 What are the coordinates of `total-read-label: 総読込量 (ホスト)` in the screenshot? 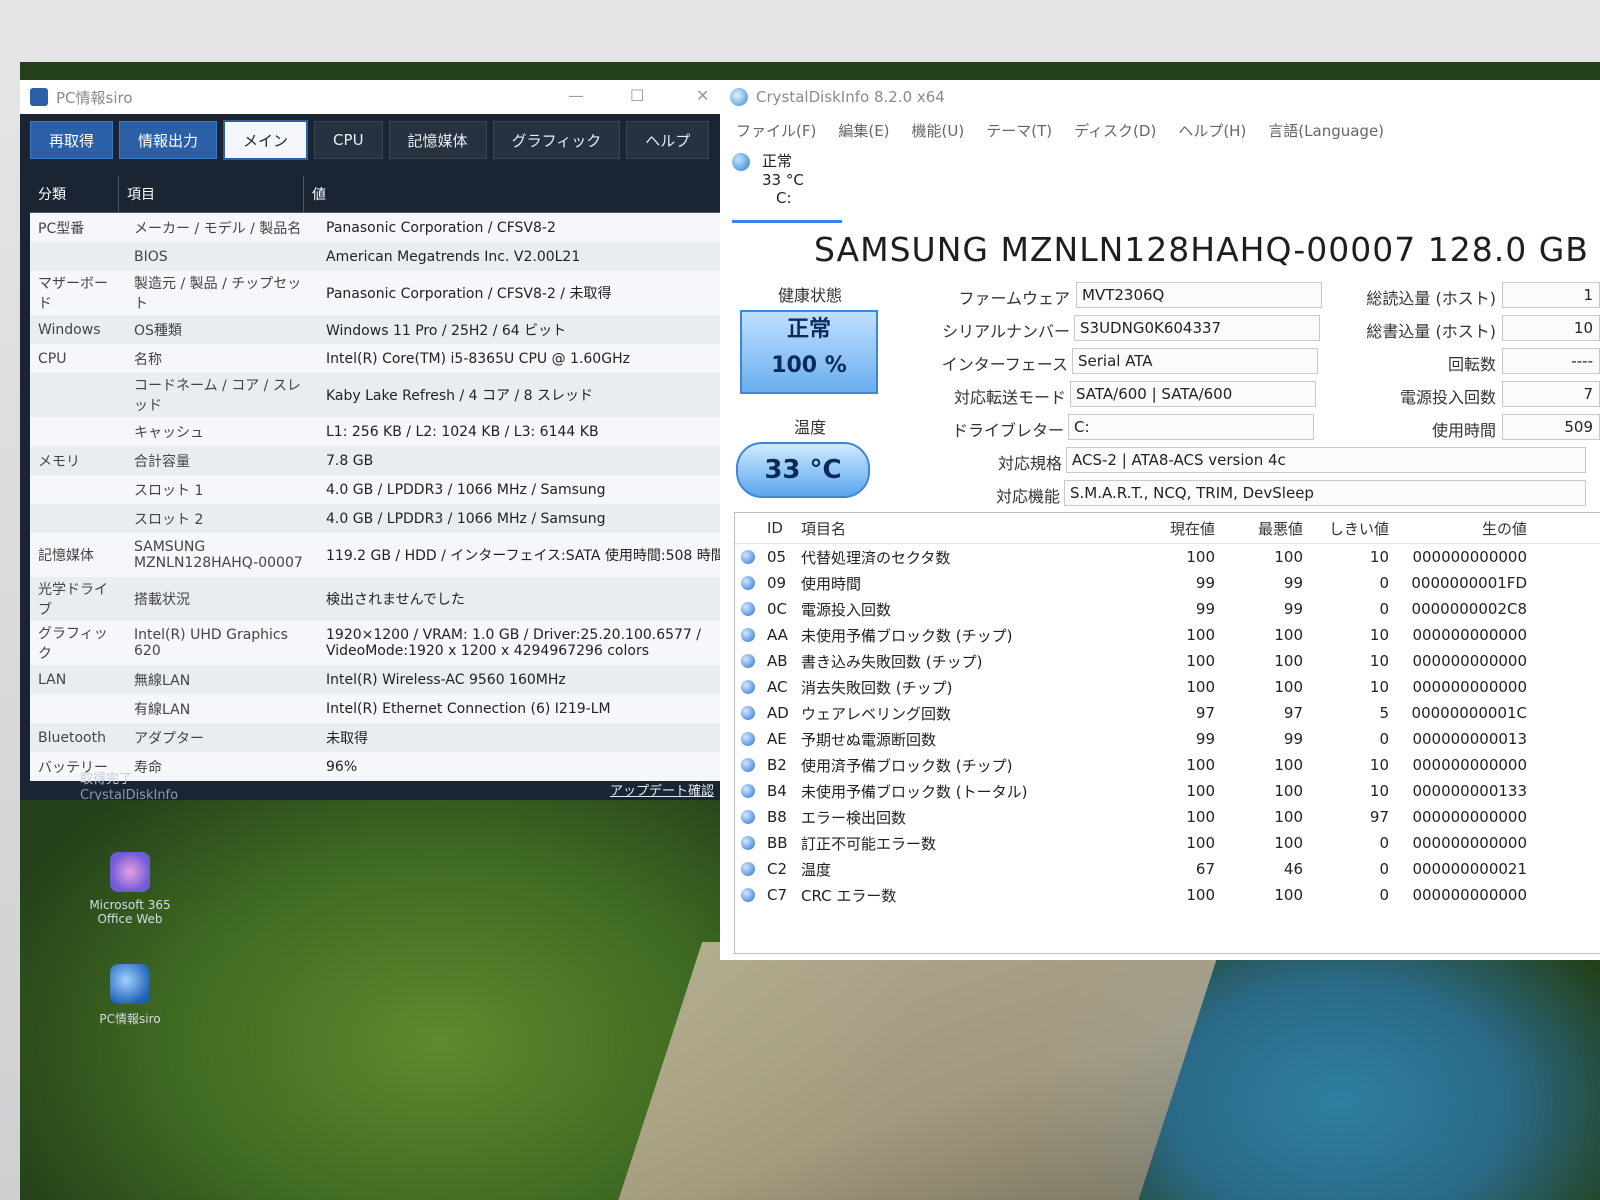 It's located at (1431, 298).